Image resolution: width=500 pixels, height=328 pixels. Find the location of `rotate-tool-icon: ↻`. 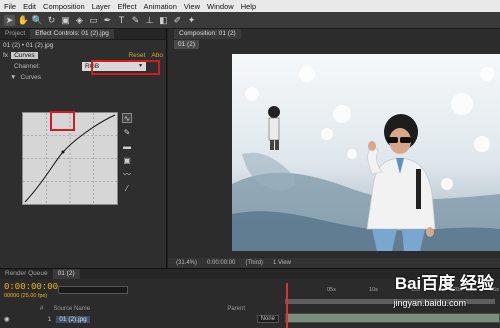

rotate-tool-icon: ↻ is located at coordinates (51, 20).